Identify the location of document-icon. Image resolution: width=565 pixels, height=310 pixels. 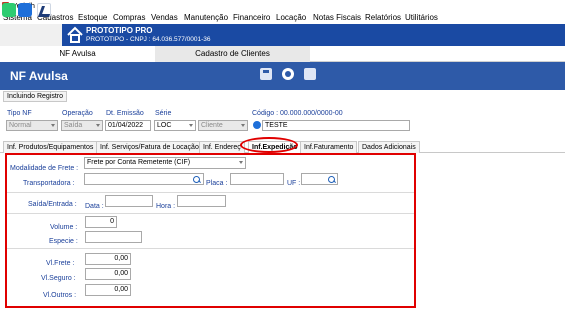
(310, 74).